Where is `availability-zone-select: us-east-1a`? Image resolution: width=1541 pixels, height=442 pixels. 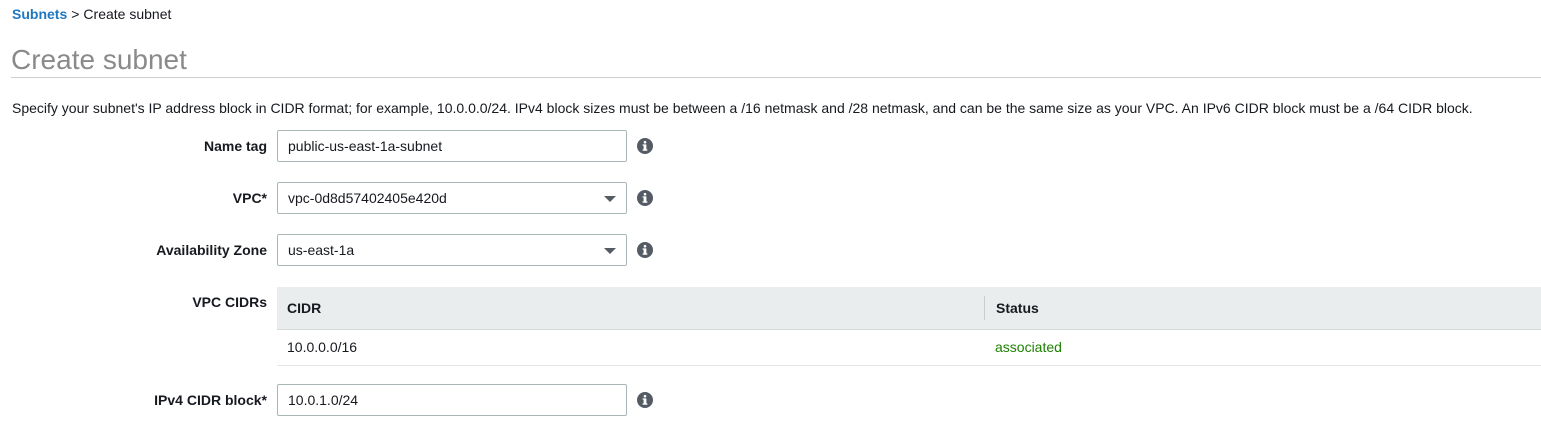 availability-zone-select: us-east-1a is located at coordinates (452, 250).